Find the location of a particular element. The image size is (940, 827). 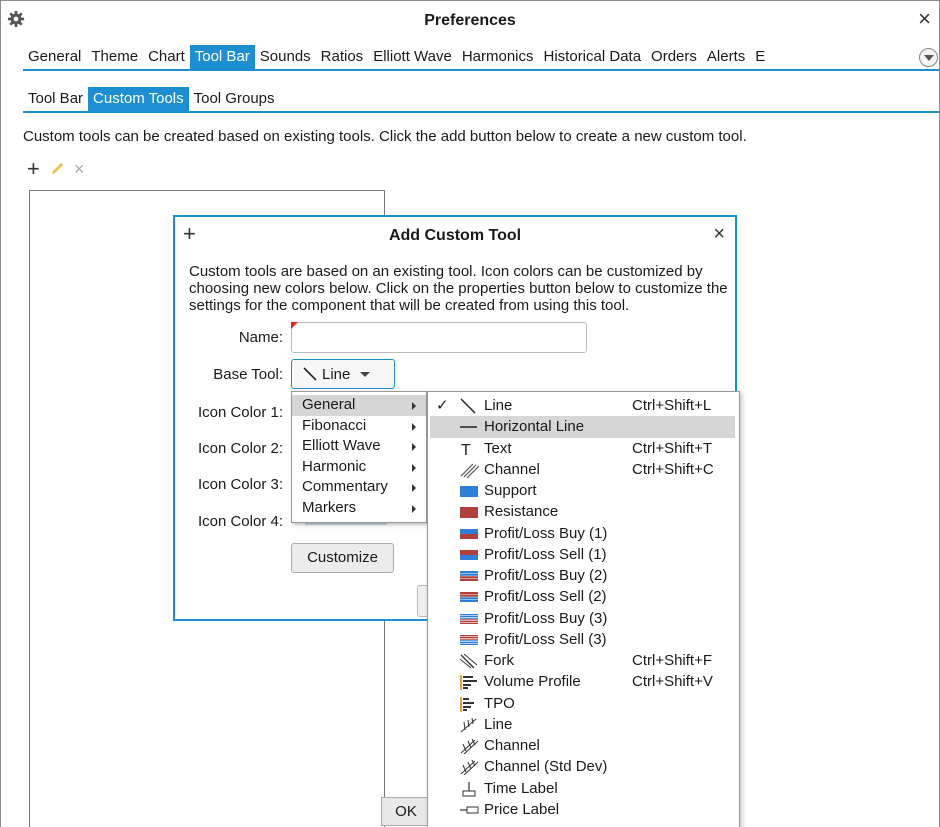

name-label: Name: is located at coordinates (260, 337).